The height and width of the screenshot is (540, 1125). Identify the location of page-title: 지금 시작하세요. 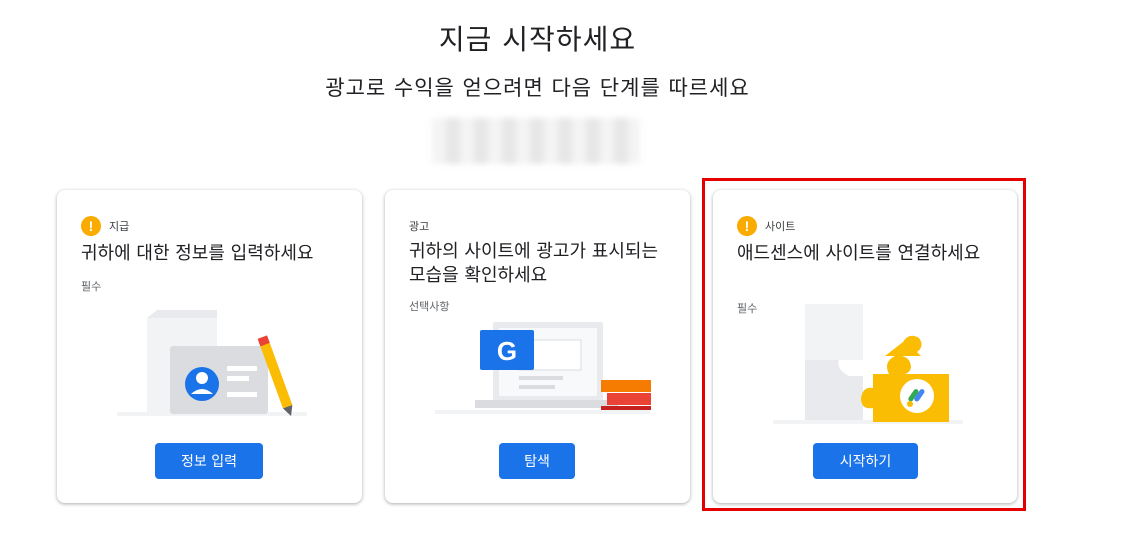
(537, 39).